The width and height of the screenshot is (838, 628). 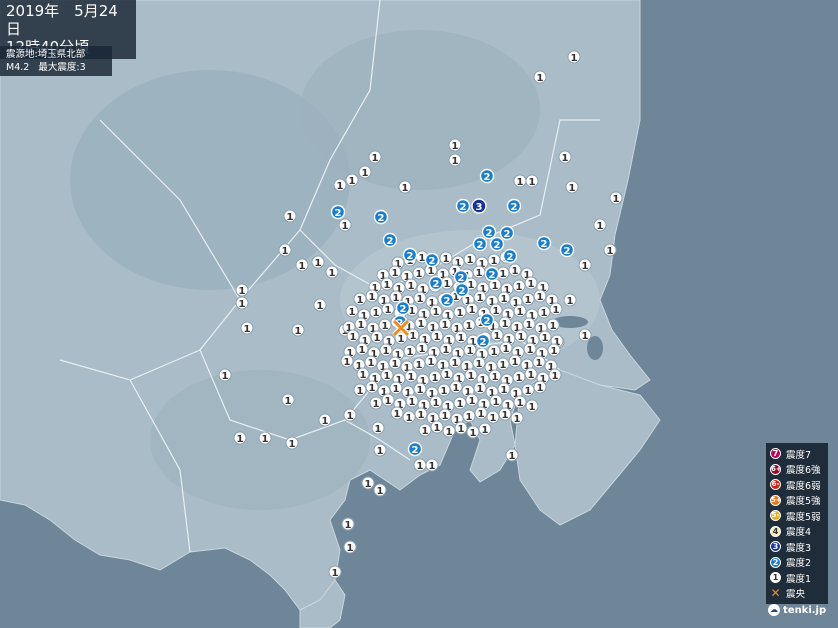 I want to click on magnitude-row: M4.2 最大震度:3, so click(x=46, y=67).